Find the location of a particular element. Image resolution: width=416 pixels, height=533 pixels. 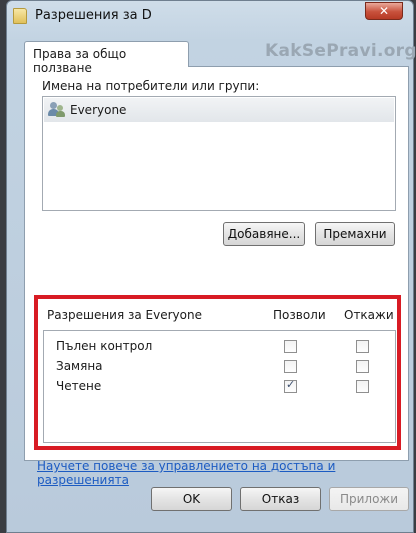

title-bar: Разрешения за D ✕ is located at coordinates (210, 16).